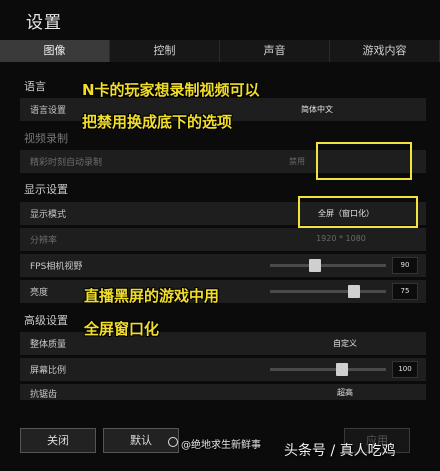 This screenshot has height=471, width=440. I want to click on annotation-line-3: 直播黑屏的游戏中用, so click(152, 296).